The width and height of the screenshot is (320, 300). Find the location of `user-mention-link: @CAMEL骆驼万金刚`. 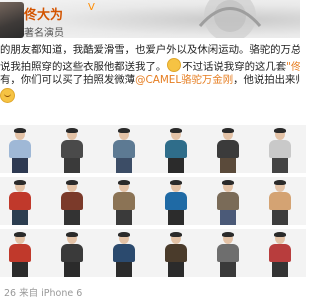

user-mention-link: @CAMEL骆驼万金刚 is located at coordinates (184, 80).